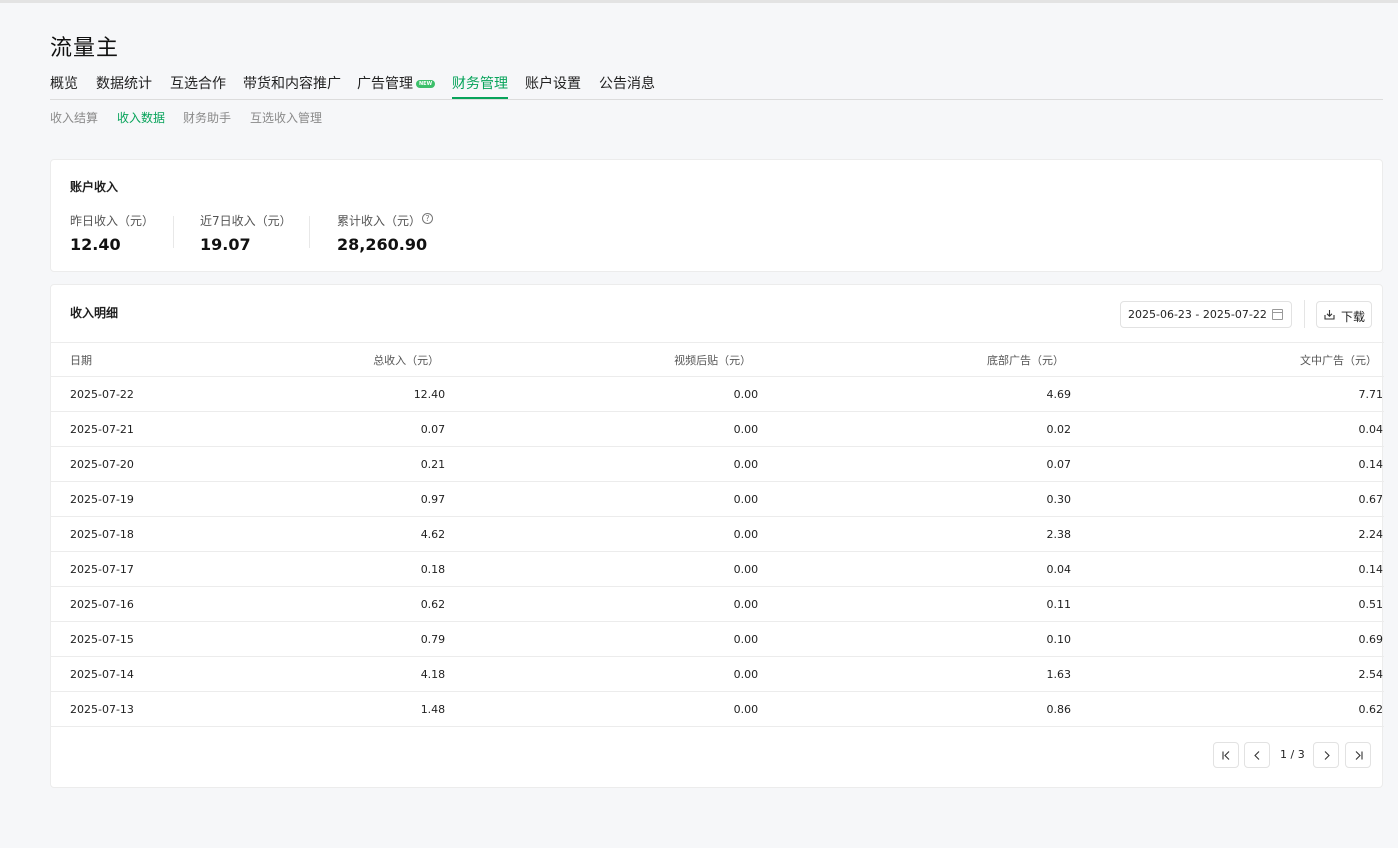 The width and height of the screenshot is (1398, 848). I want to click on calendar-icon, so click(1277, 314).